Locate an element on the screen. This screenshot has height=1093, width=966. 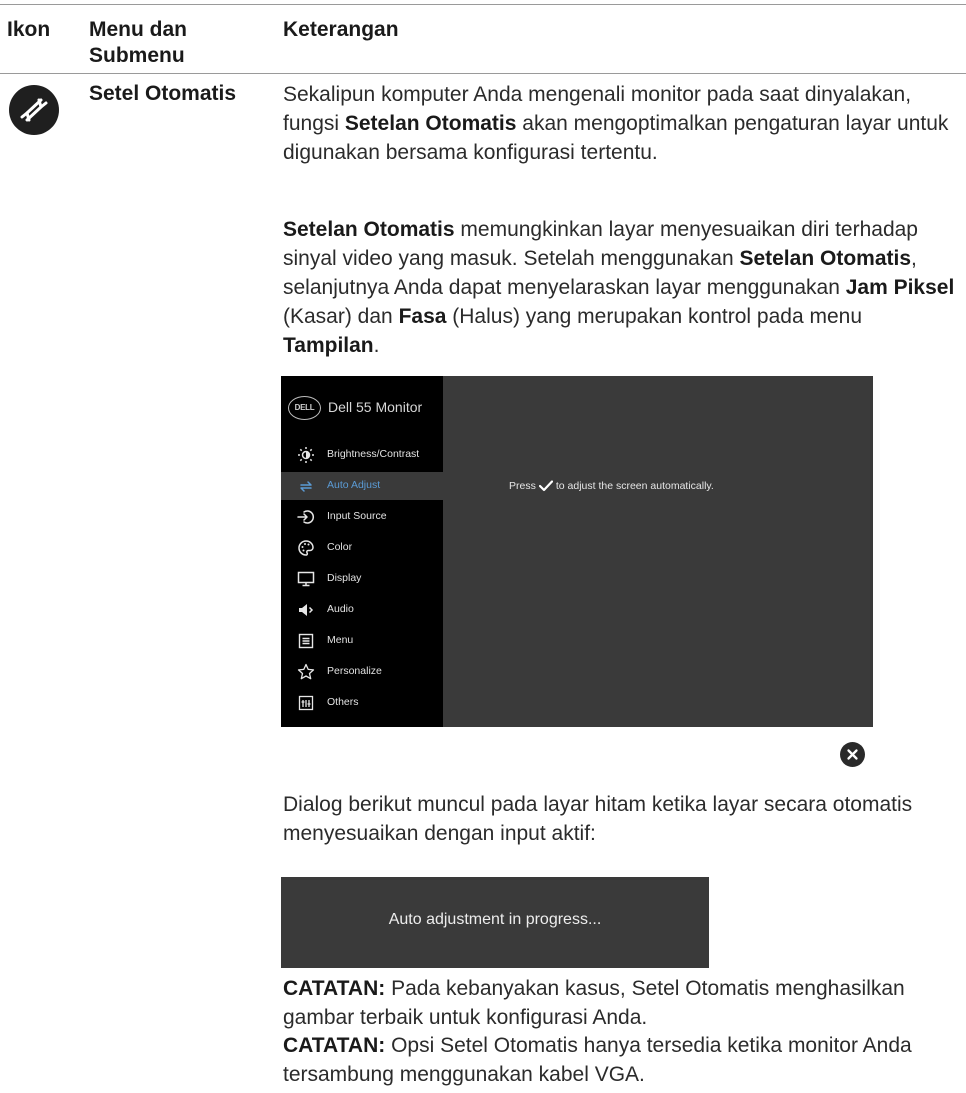
brightness-icon is located at coordinates (306, 455).